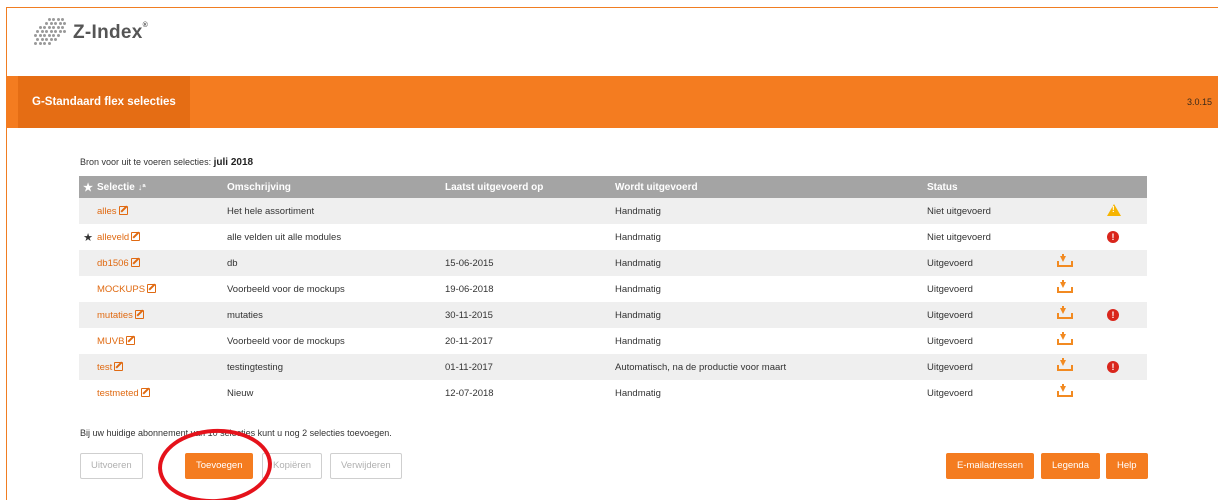 This screenshot has height=500, width=1218. Describe the element at coordinates (613, 263) in the screenshot. I see `table-row: db1506 db 15-06-2015 Handmatig Uitgevoerd` at that location.